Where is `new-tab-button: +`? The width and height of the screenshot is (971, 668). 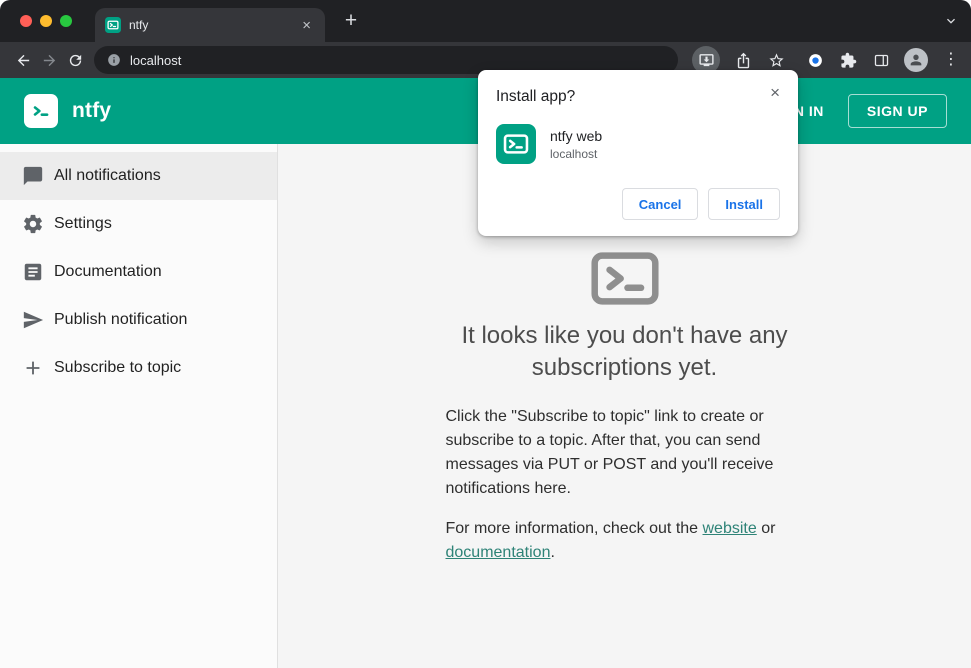
new-tab-button: + is located at coordinates (351, 21).